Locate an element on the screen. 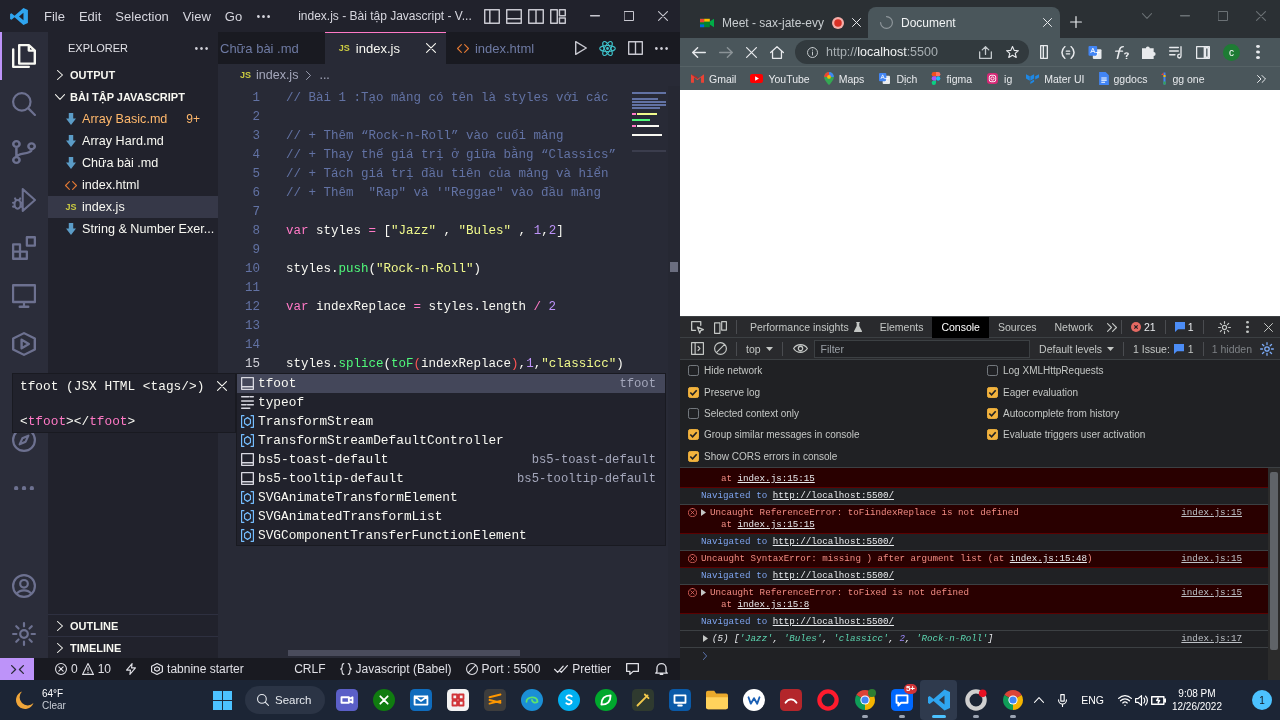 This screenshot has width=1280, height=720. remote-button is located at coordinates (17, 669).